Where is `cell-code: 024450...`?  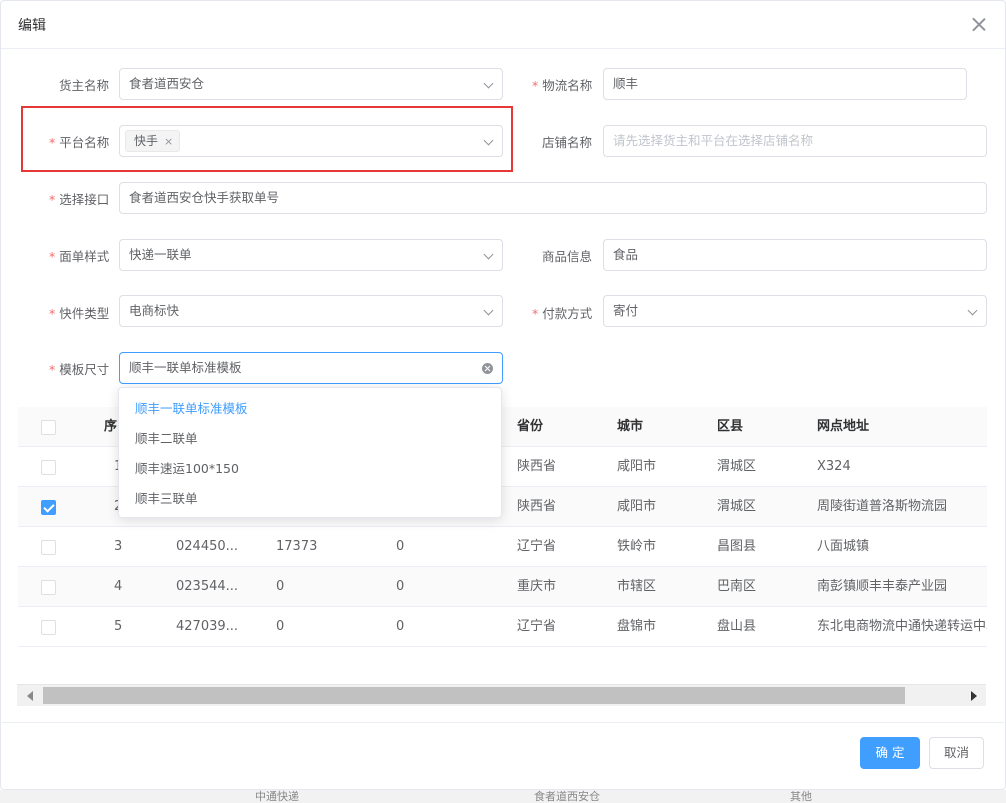
cell-code: 024450... is located at coordinates (207, 546).